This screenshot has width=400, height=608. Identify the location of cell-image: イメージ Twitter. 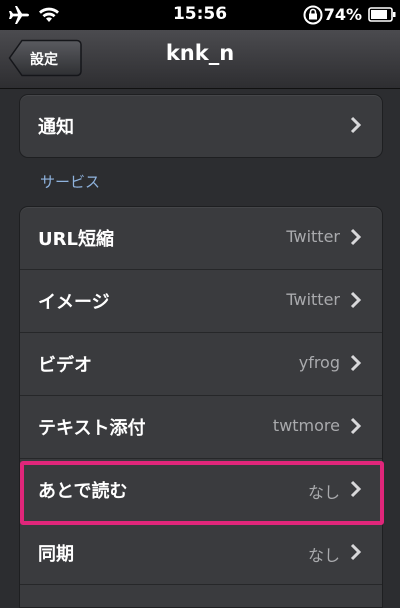
(201, 301).